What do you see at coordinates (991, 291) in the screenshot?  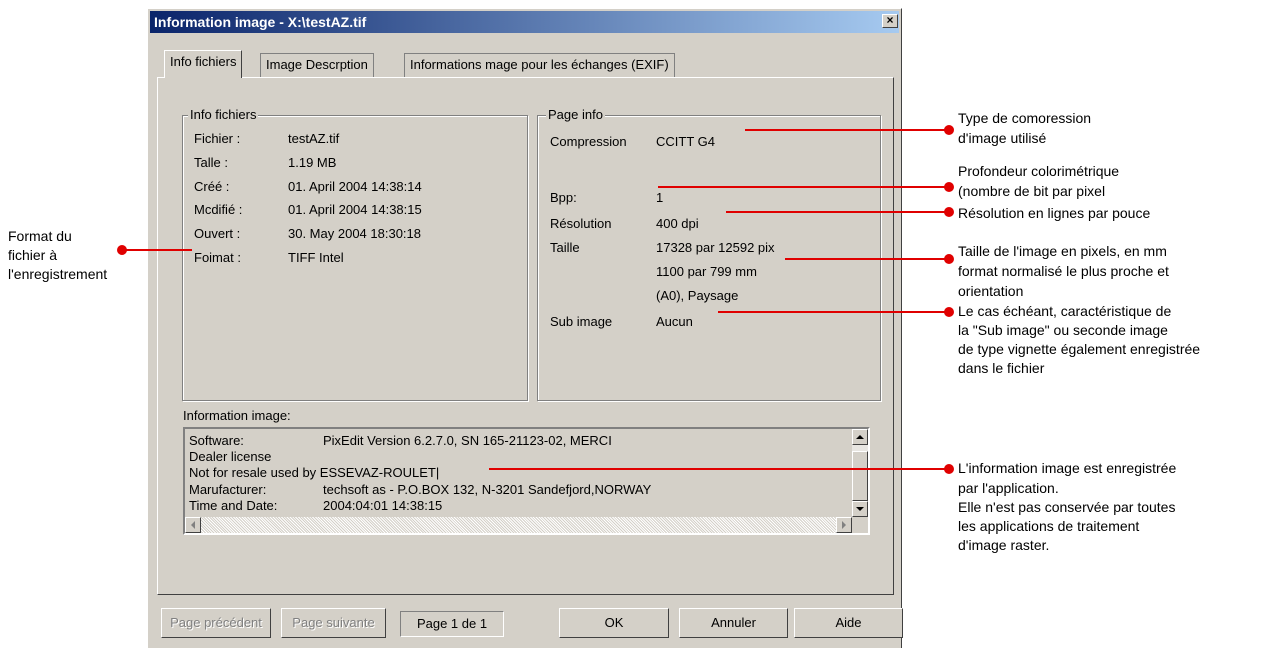 I see `annotation-size-3: orientation` at bounding box center [991, 291].